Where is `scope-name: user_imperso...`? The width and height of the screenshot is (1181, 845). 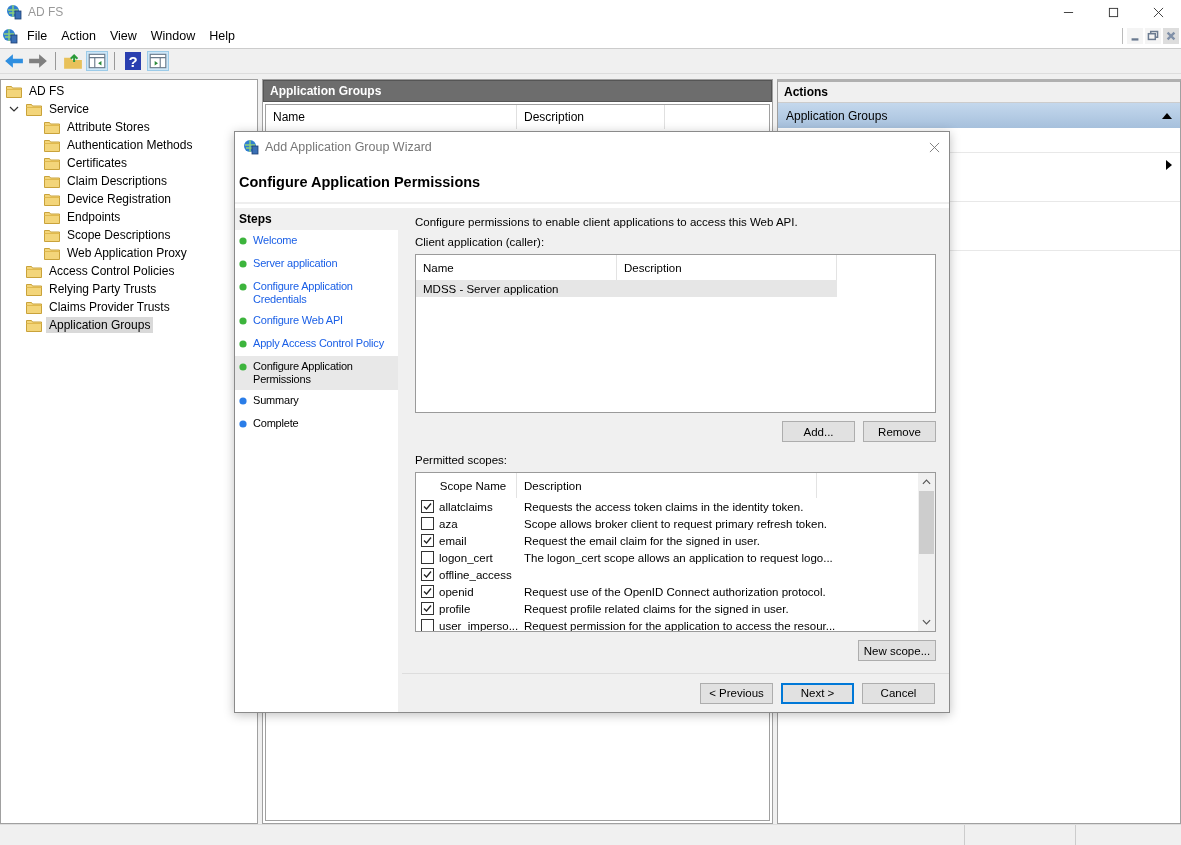 scope-name: user_imperso... is located at coordinates (479, 625).